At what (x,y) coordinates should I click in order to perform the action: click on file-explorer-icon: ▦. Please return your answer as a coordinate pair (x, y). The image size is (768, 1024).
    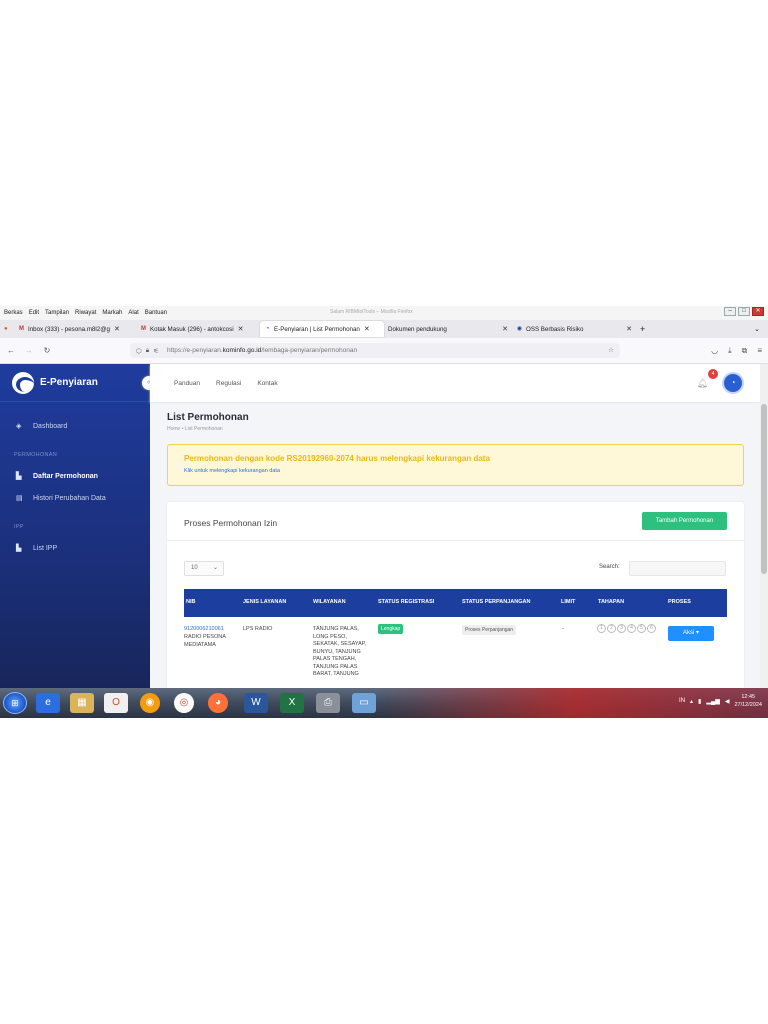
    Looking at the image, I should click on (82, 703).